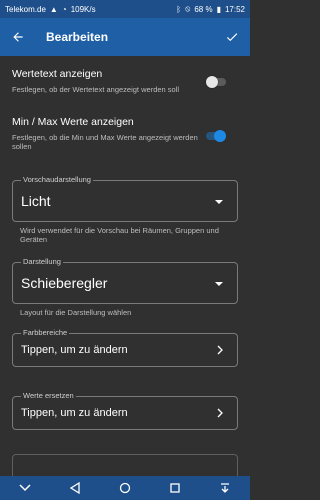  What do you see at coordinates (73, 122) in the screenshot?
I see `setting-title: Min / Max Werte anzeigen` at bounding box center [73, 122].